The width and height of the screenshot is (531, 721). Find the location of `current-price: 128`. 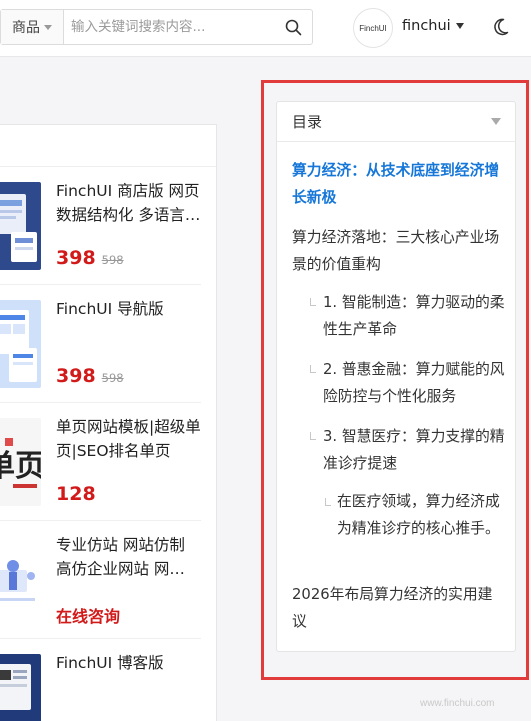

current-price: 128 is located at coordinates (76, 494).